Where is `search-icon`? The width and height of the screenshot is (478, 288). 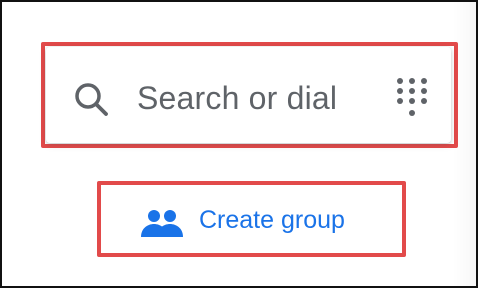 search-icon is located at coordinates (91, 99).